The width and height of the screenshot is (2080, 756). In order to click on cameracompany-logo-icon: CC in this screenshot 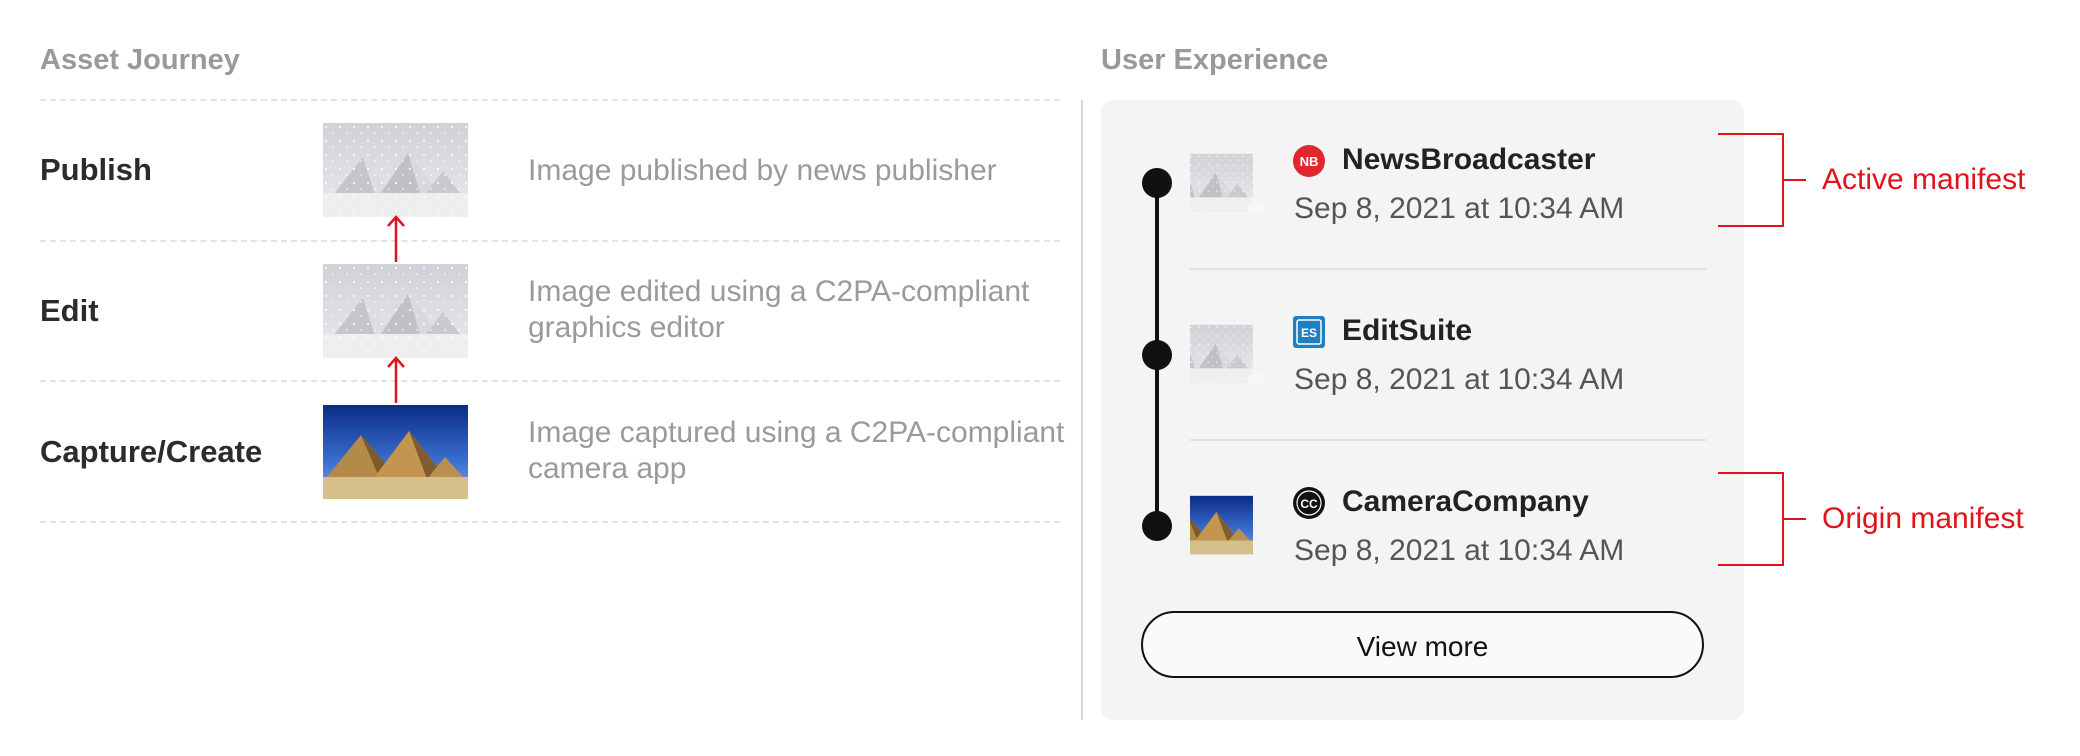, I will do `click(1309, 503)`.